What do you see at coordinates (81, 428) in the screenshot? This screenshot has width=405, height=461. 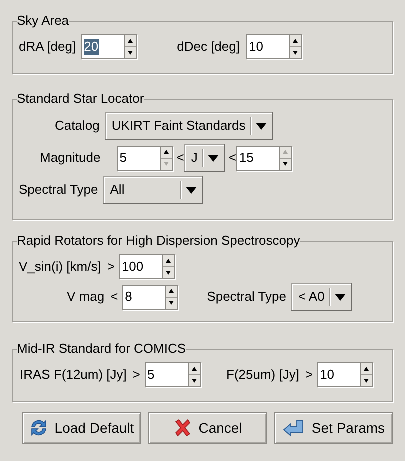 I see `dialog-button: Load Default` at bounding box center [81, 428].